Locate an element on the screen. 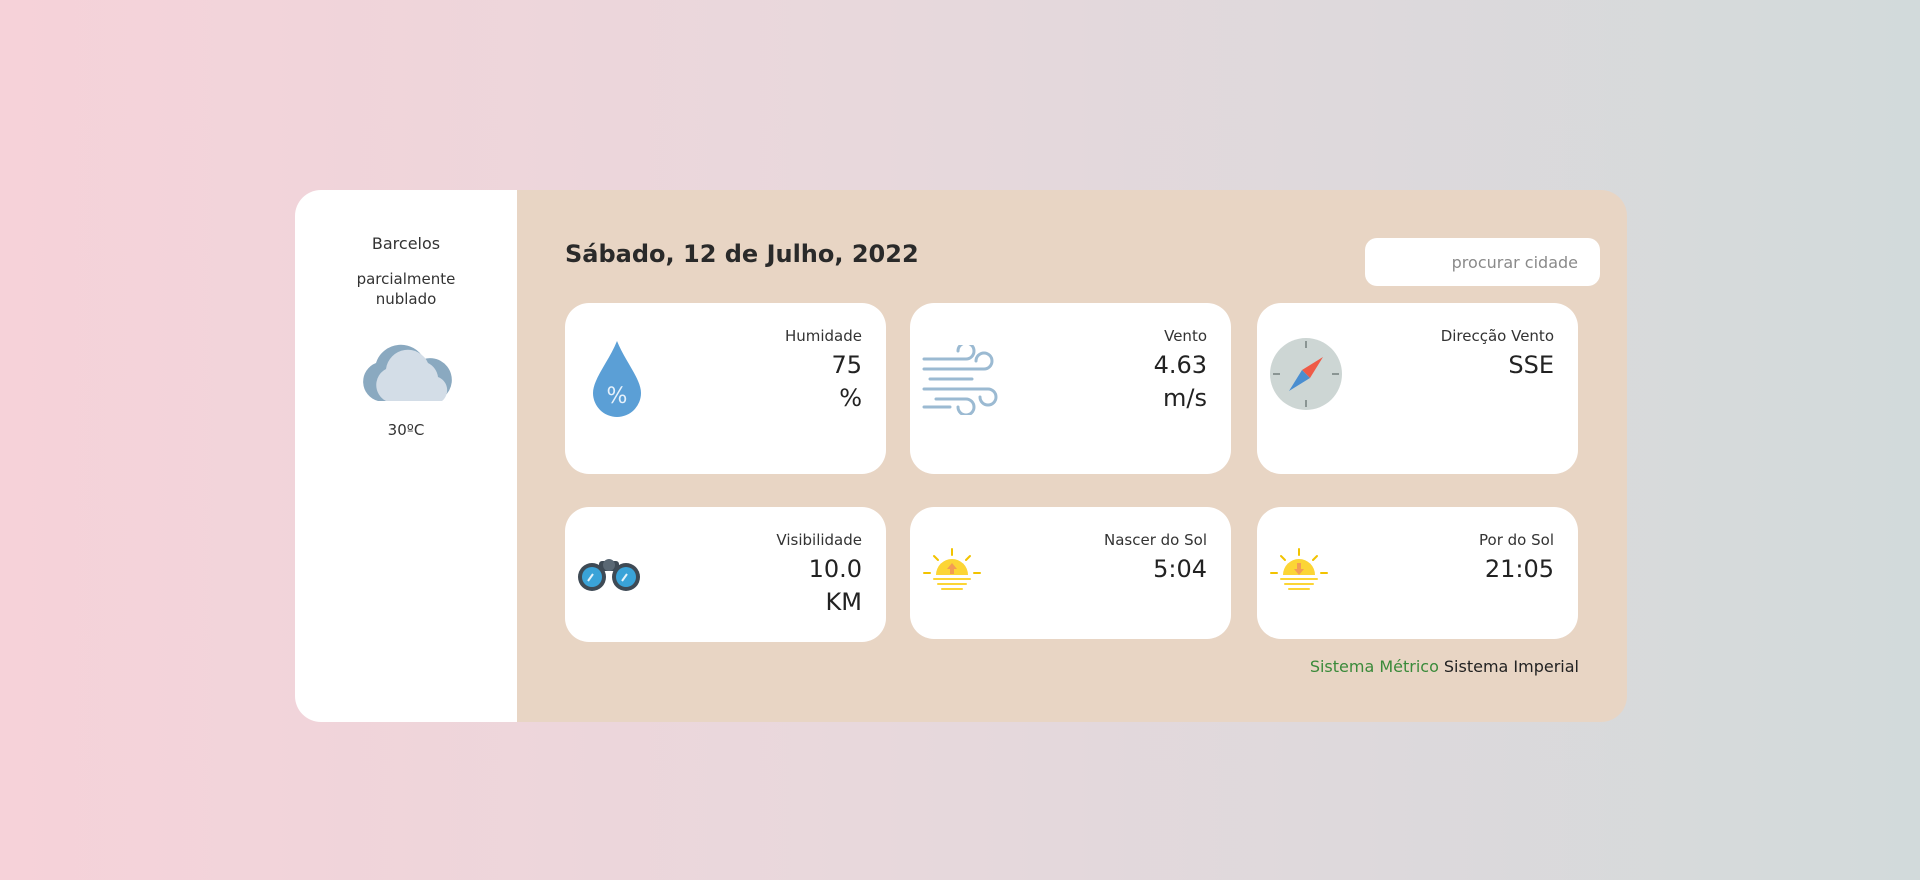 This screenshot has height=880, width=1920. unit-system-toggle: Sistema Métrico Sistema Imperial is located at coordinates (1444, 666).